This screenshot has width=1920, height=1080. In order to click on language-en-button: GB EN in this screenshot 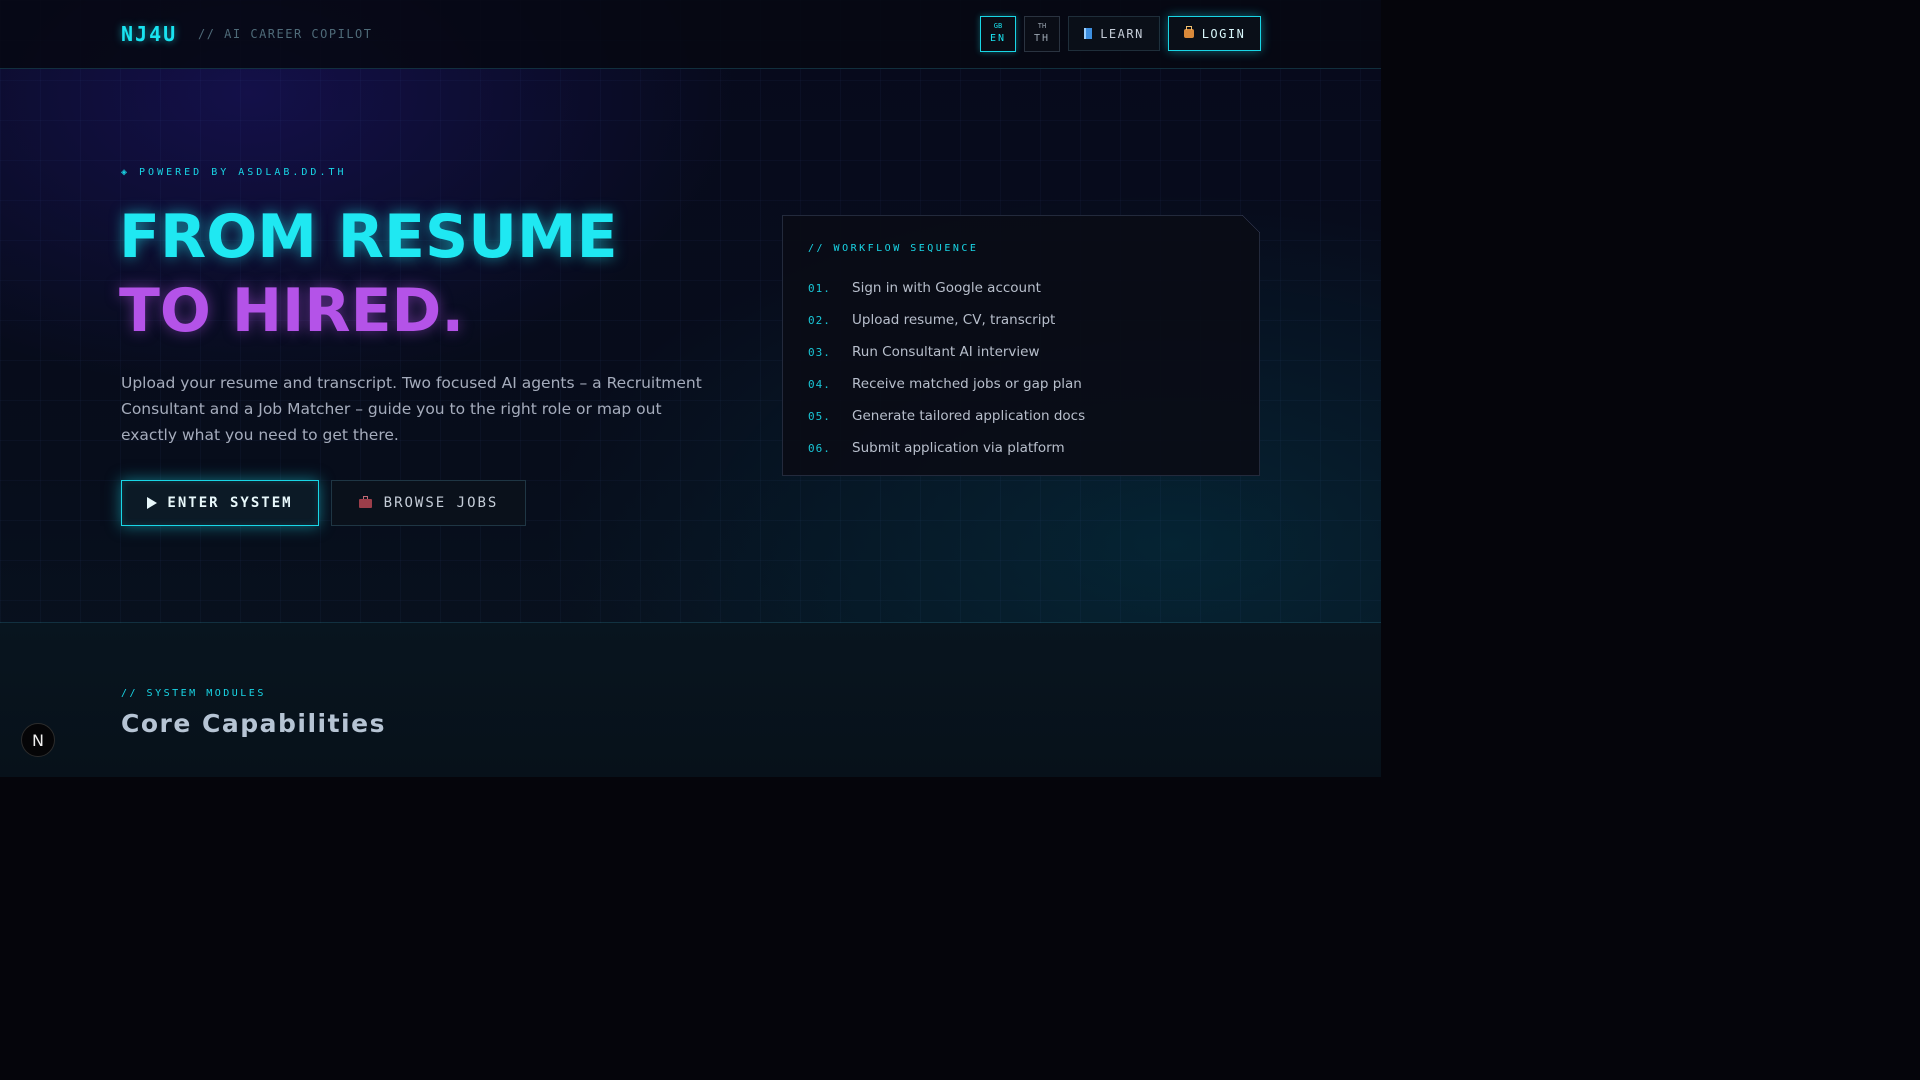, I will do `click(998, 34)`.